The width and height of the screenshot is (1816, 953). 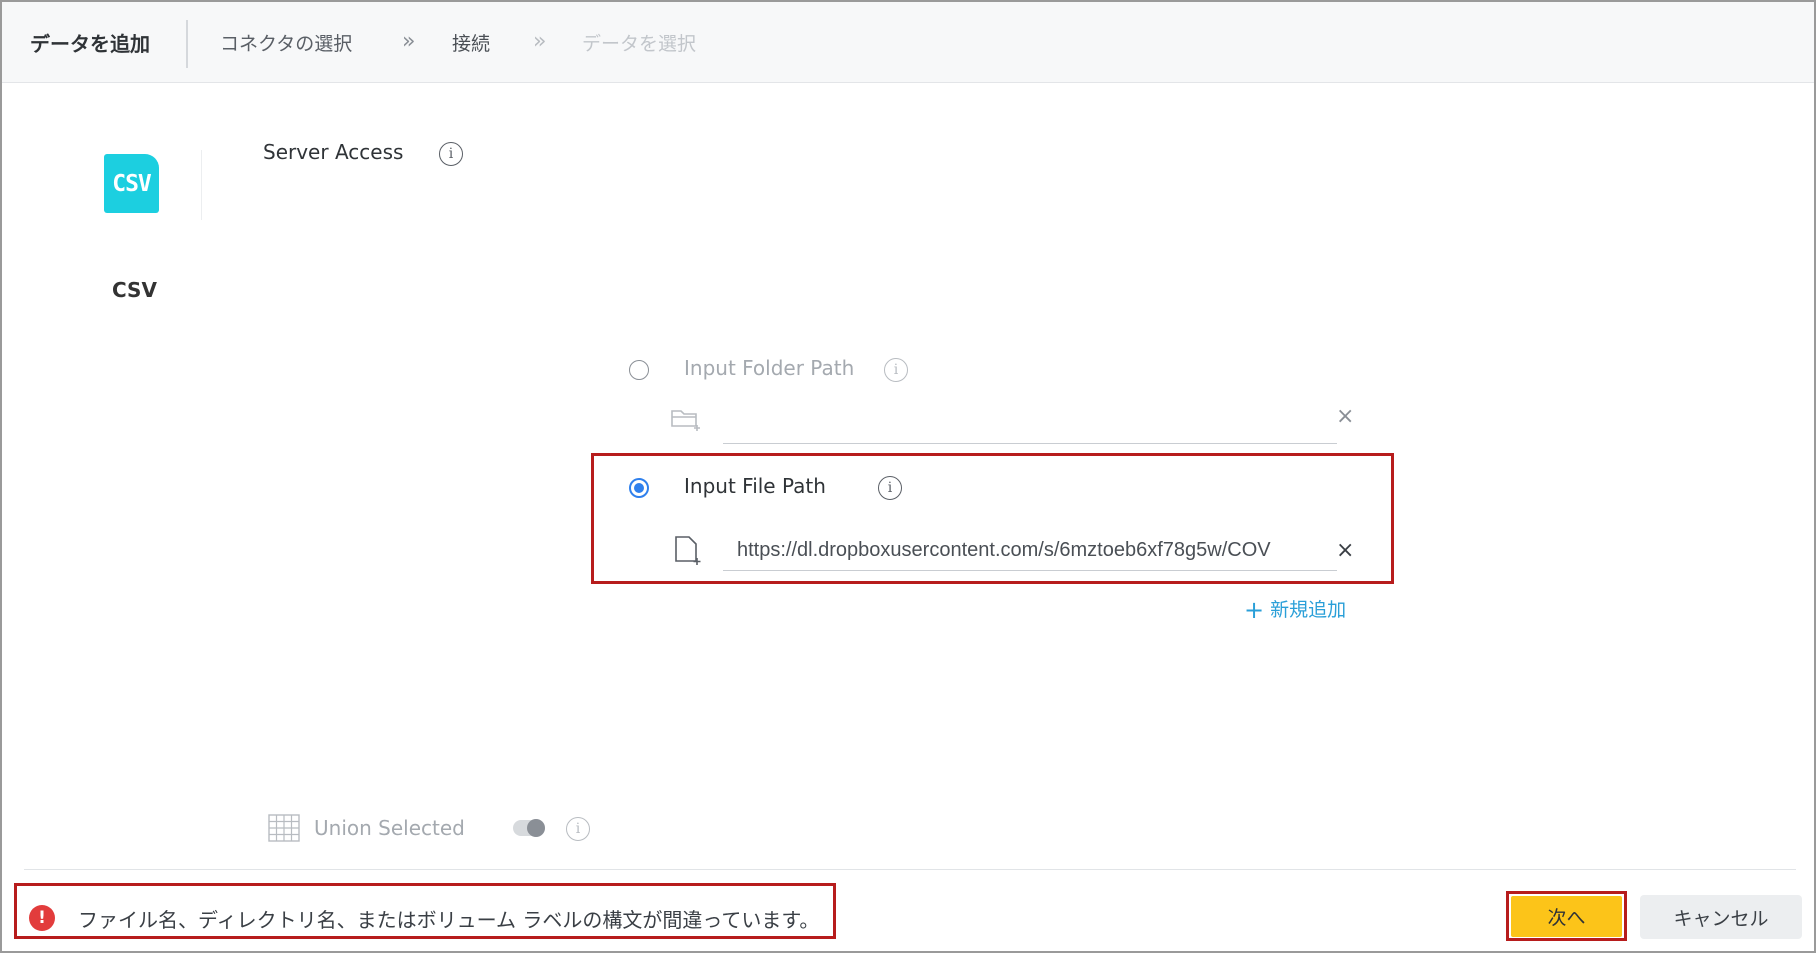 I want to click on server-access-info-icon: i, so click(x=451, y=154).